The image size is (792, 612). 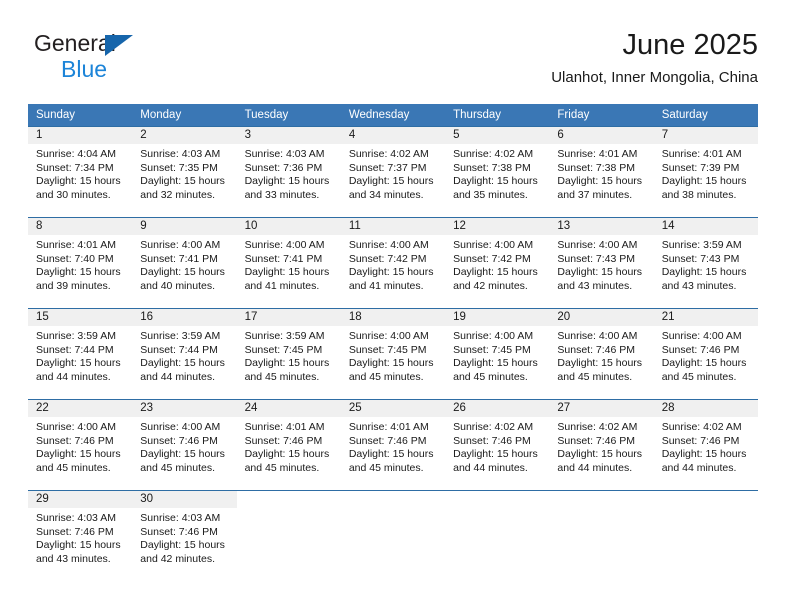 I want to click on weekday-header-friday: Friday, so click(x=601, y=115).